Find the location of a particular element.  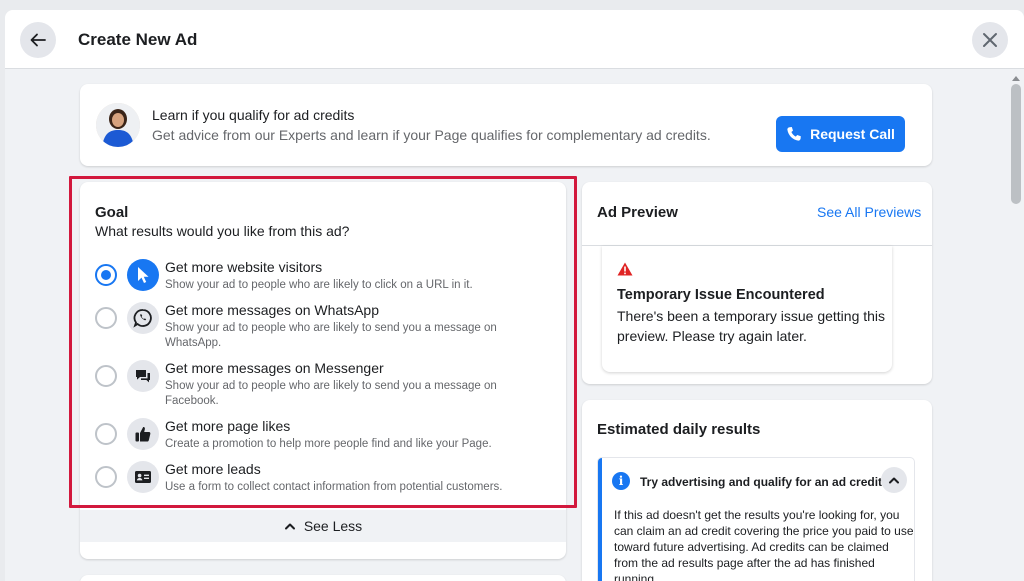

next-section-card is located at coordinates (323, 578).